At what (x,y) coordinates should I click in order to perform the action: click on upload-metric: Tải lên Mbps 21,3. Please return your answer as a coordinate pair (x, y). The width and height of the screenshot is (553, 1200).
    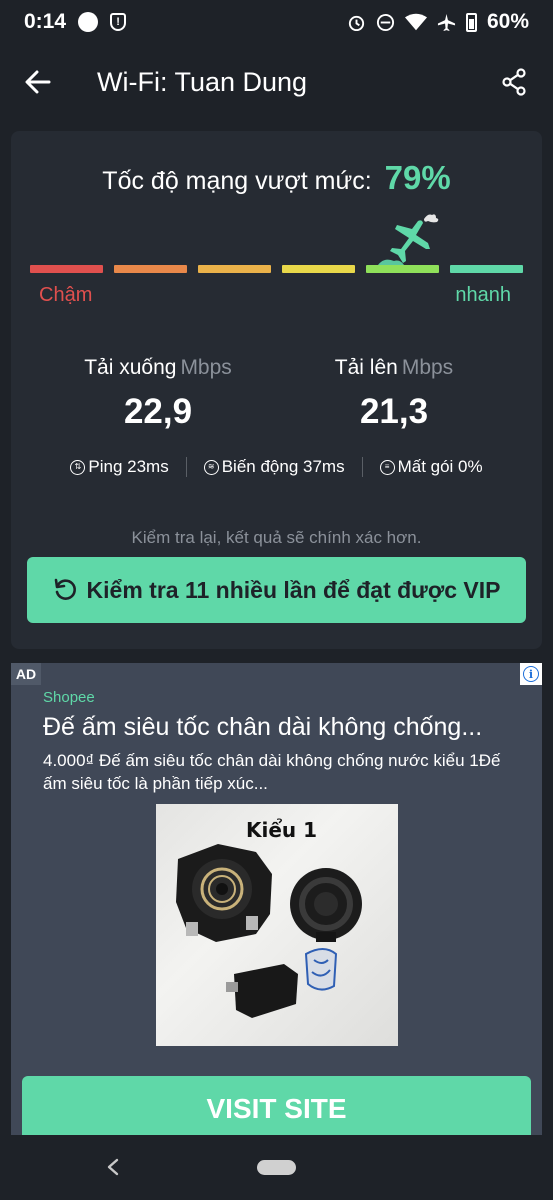
    Looking at the image, I should click on (394, 394).